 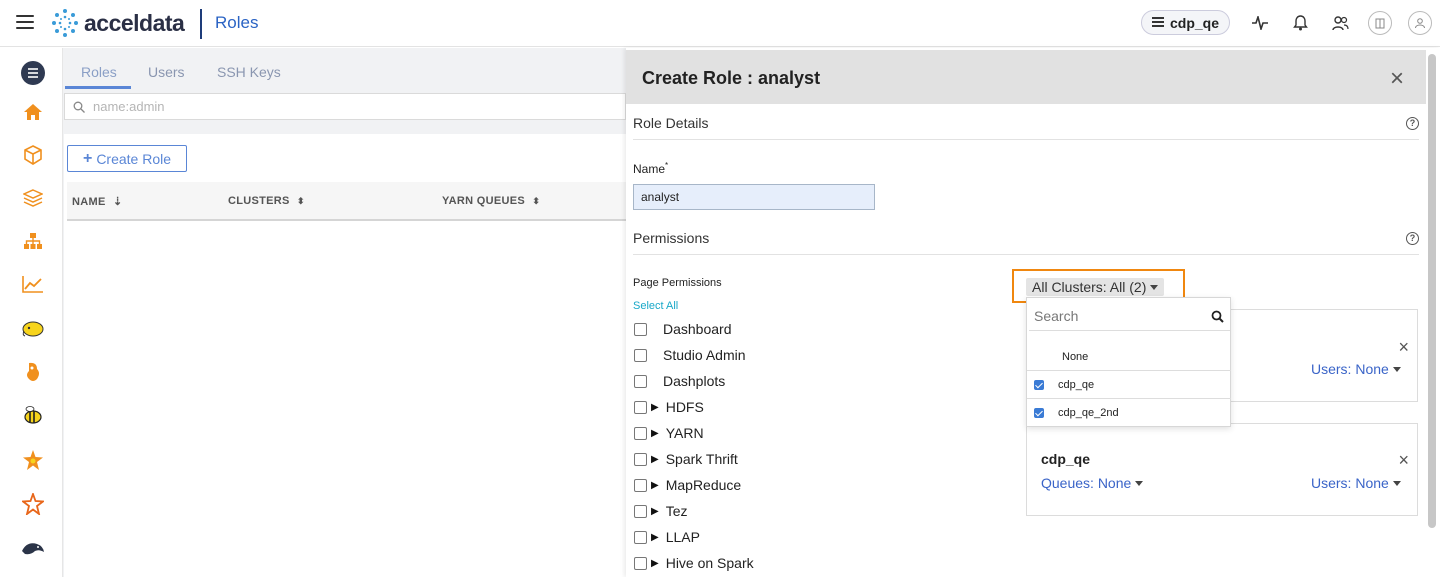 I want to click on cluster-option-cdp-qe-2nd: cdp_qe_2nd, so click(x=1129, y=412).